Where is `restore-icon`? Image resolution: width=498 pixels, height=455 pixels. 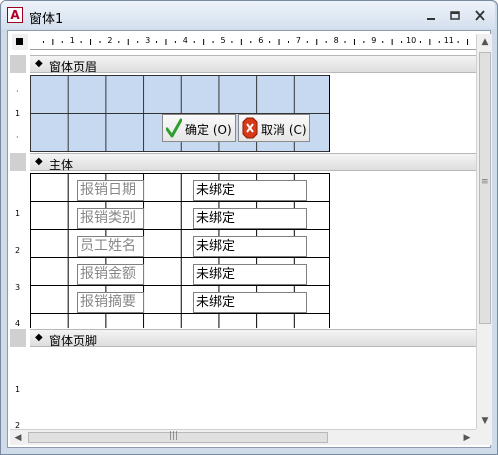 restore-icon is located at coordinates (455, 15).